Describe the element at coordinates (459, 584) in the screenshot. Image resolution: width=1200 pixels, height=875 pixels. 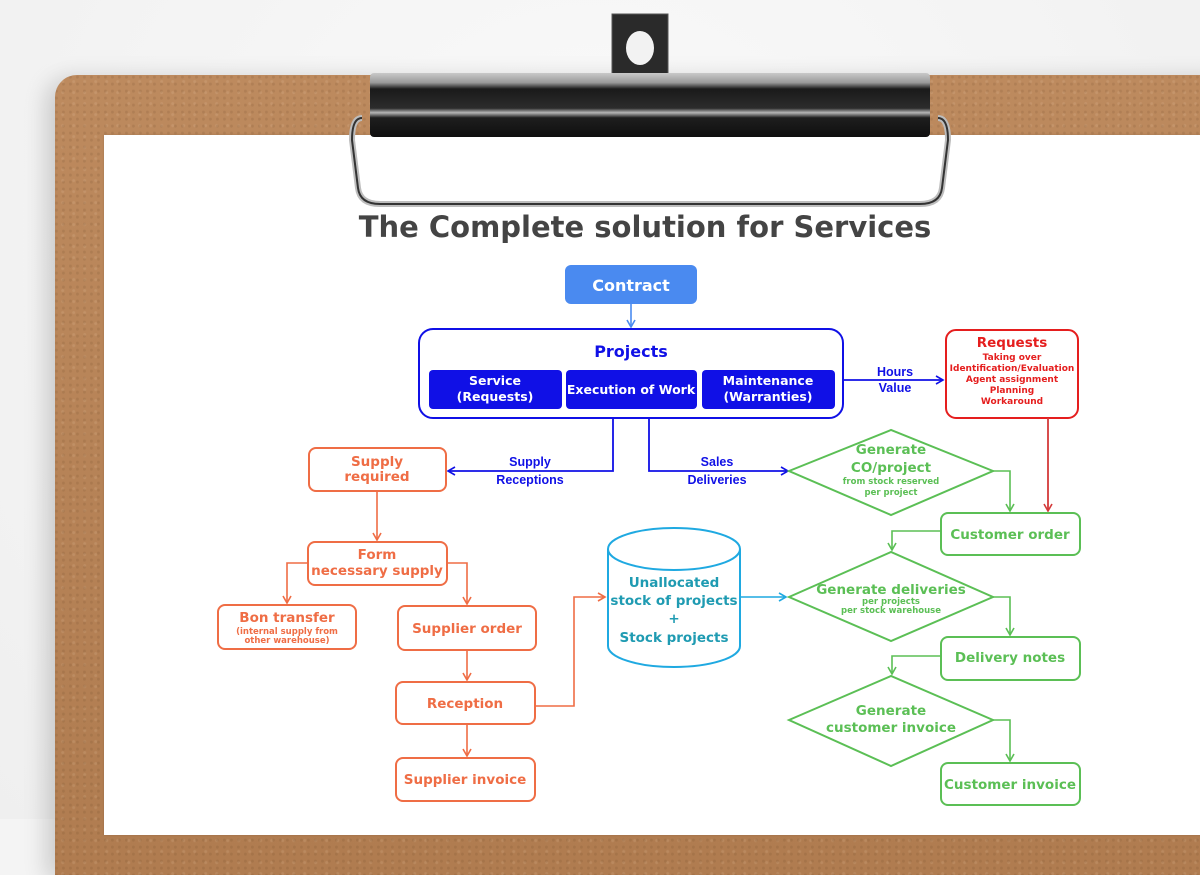
I see `form-to-supplier-order-arrow` at that location.